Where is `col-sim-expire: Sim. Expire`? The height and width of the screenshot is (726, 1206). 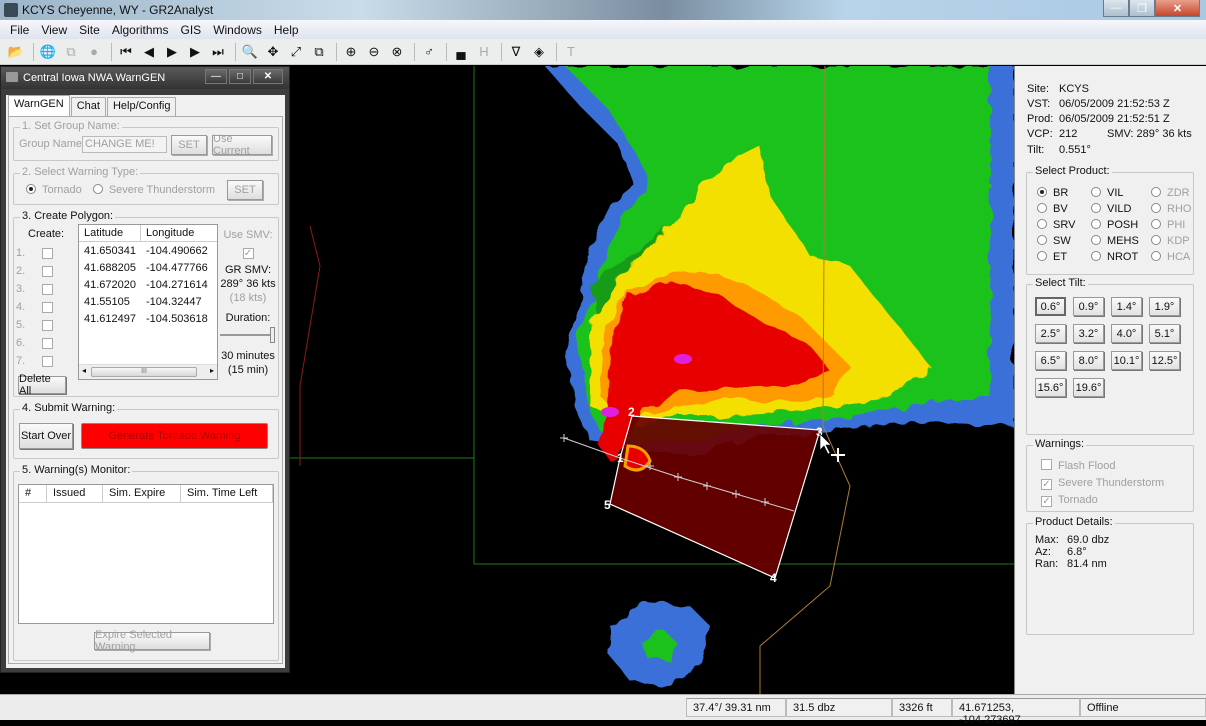
col-sim-expire: Sim. Expire is located at coordinates (142, 493).